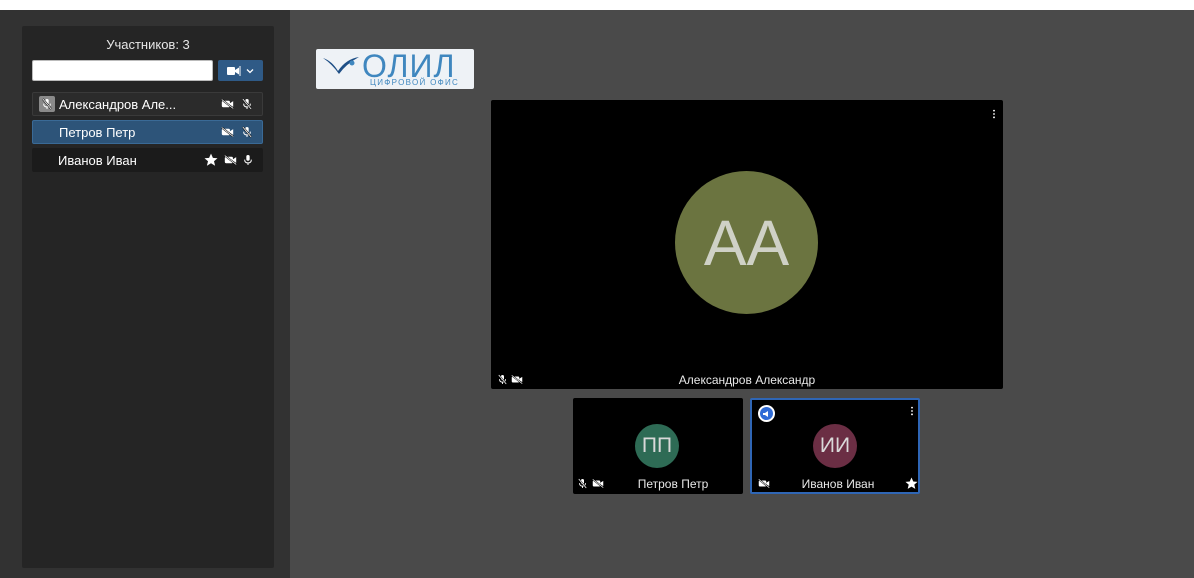 The height and width of the screenshot is (578, 1194). What do you see at coordinates (148, 44) in the screenshot?
I see `participants-count: Участников: 3` at bounding box center [148, 44].